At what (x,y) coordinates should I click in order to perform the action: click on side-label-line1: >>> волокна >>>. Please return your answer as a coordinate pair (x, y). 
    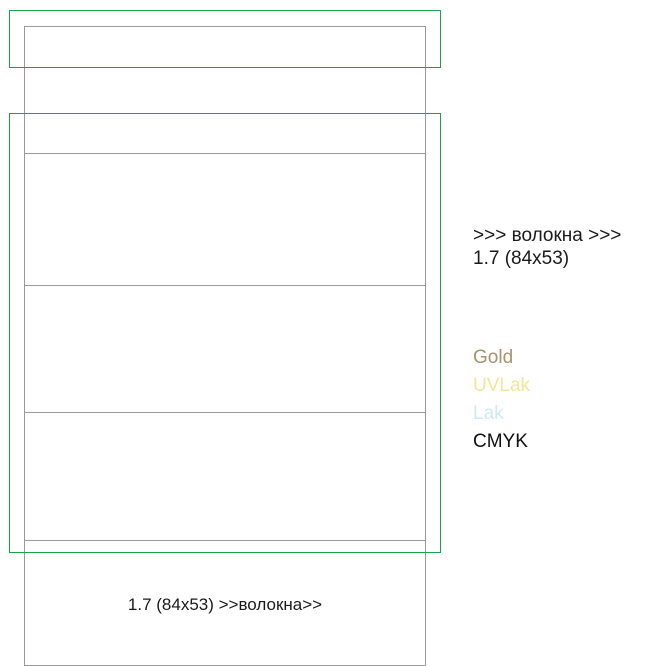
    Looking at the image, I should click on (547, 235).